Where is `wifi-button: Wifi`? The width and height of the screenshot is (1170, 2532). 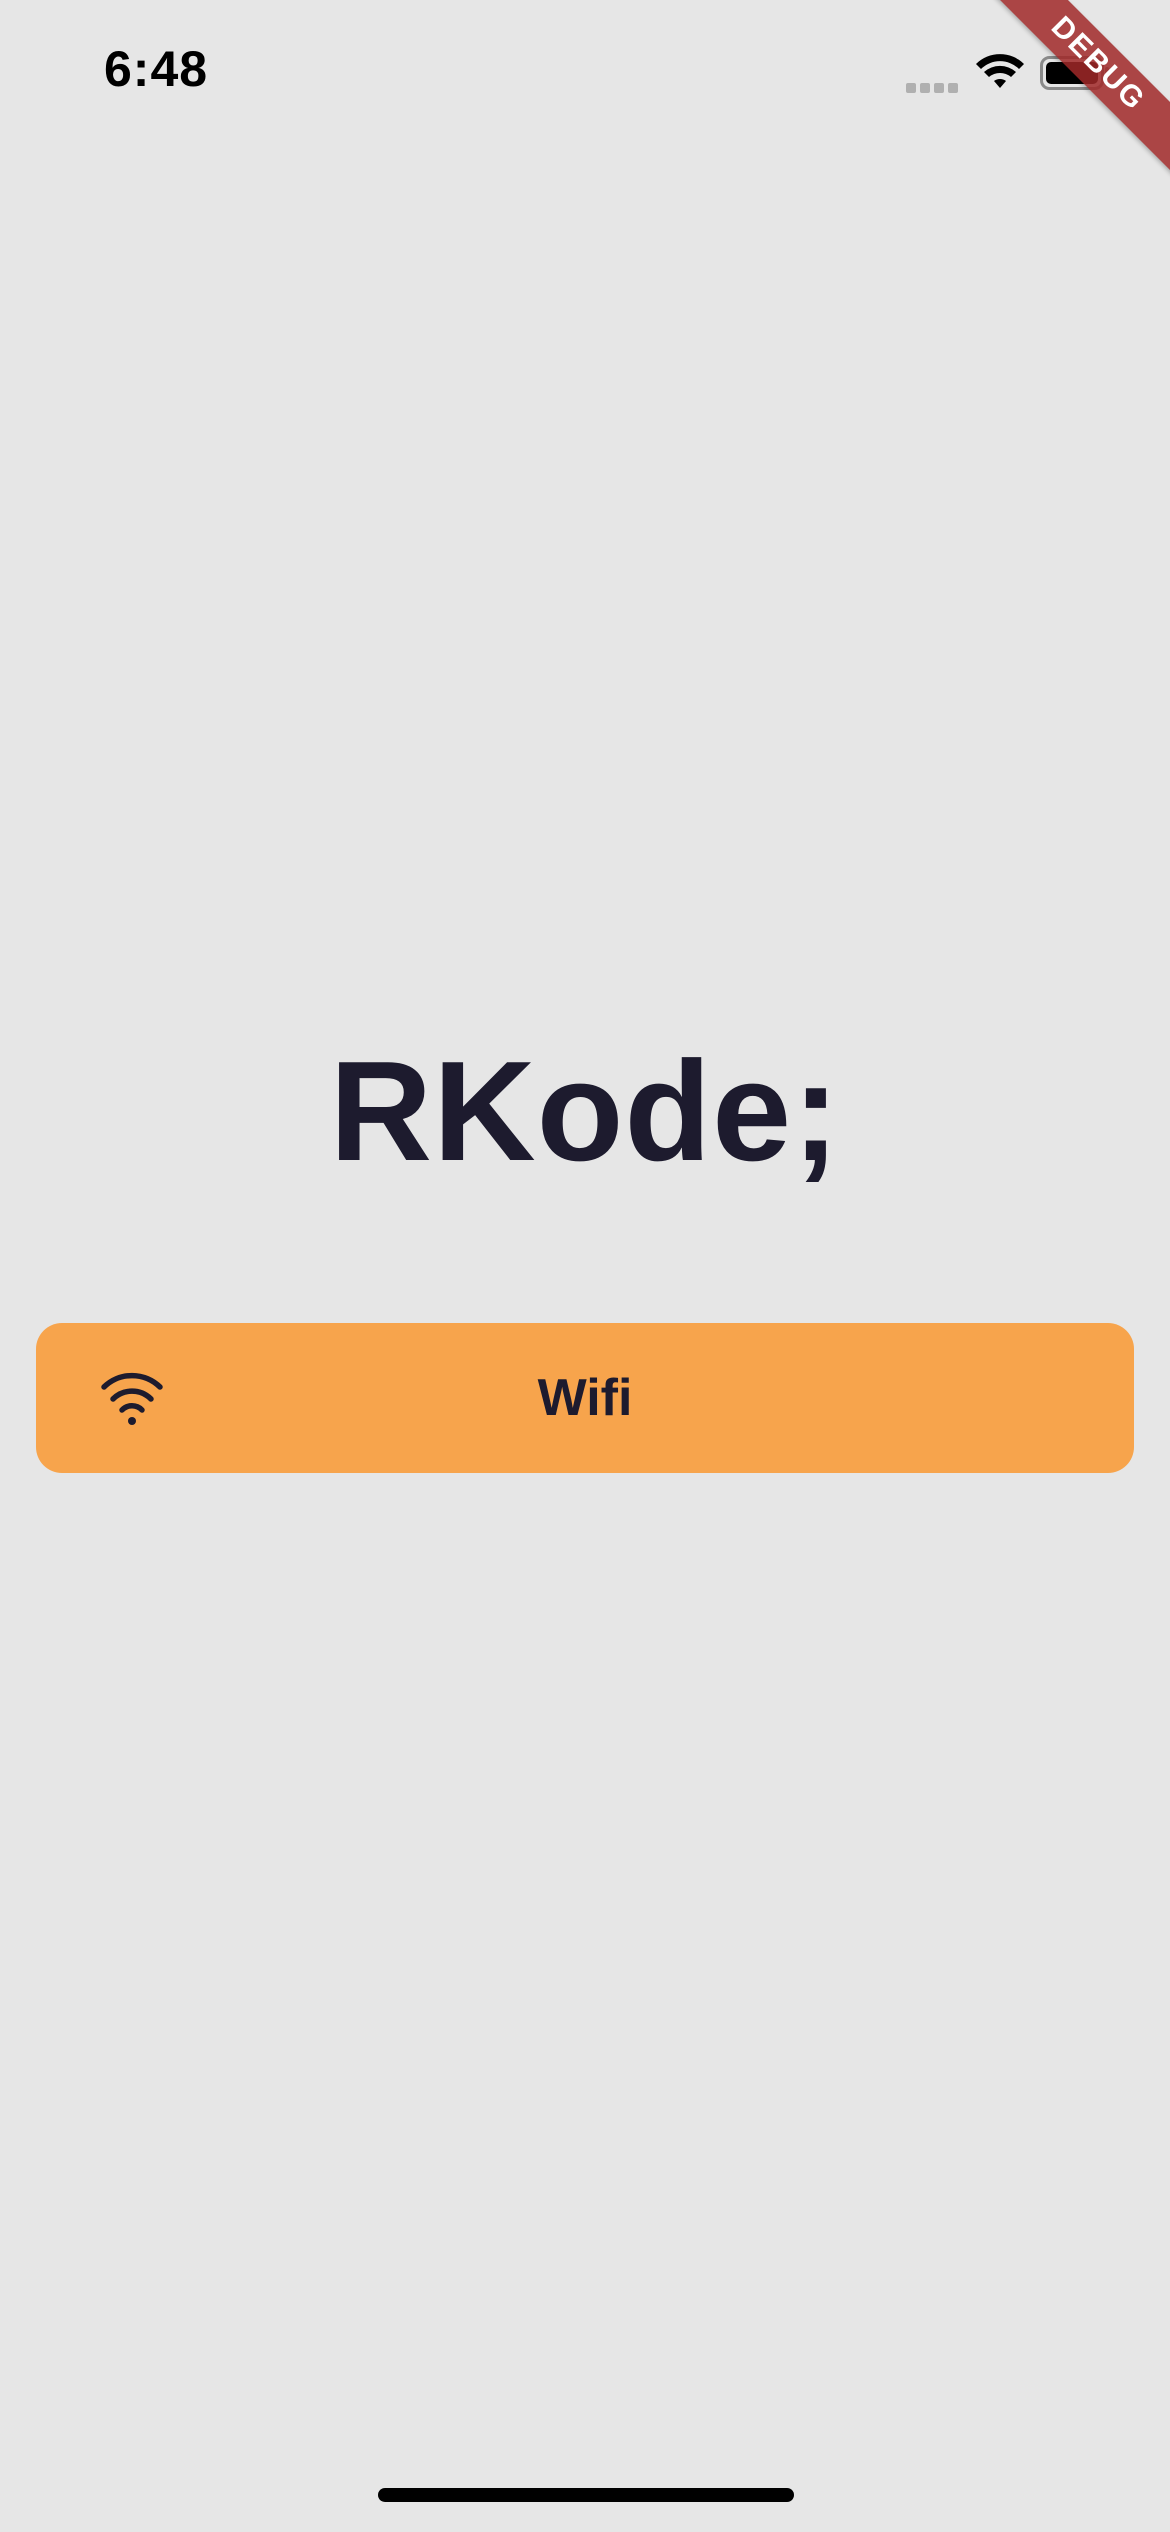
wifi-button: Wifi is located at coordinates (585, 1398).